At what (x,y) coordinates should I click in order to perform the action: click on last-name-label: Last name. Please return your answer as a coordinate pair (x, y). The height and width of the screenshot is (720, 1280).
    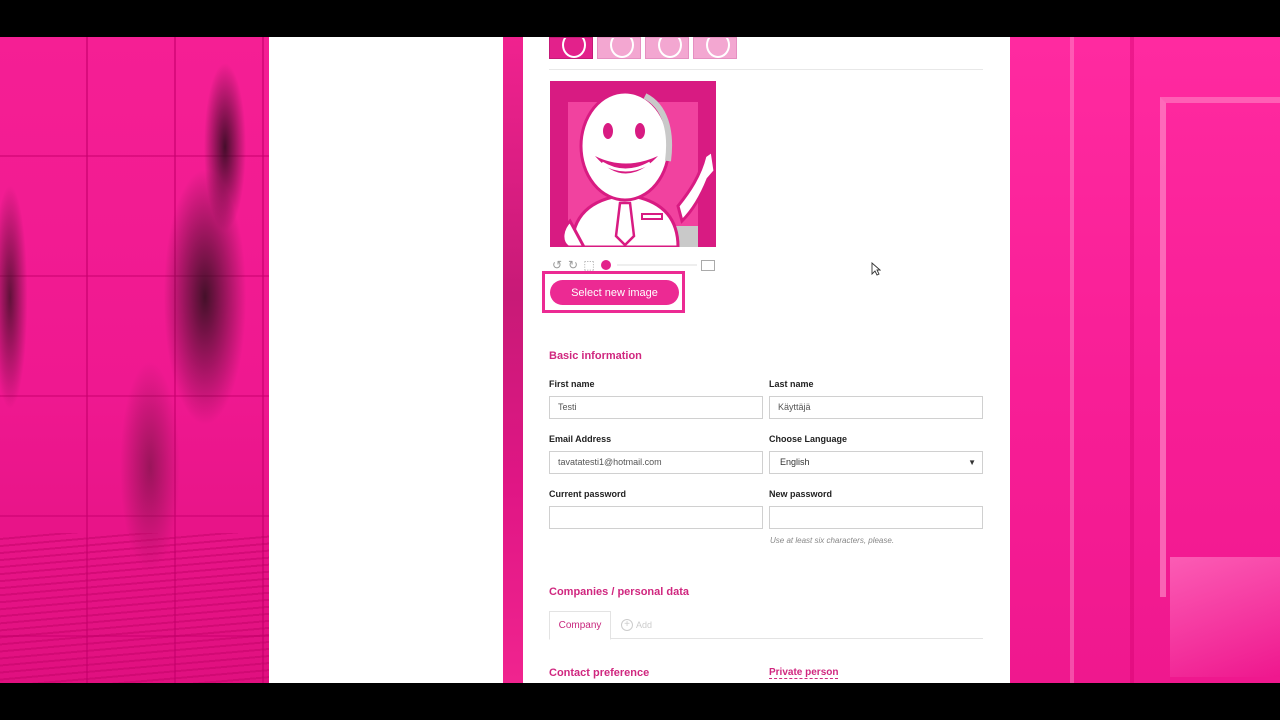
    Looking at the image, I should click on (791, 384).